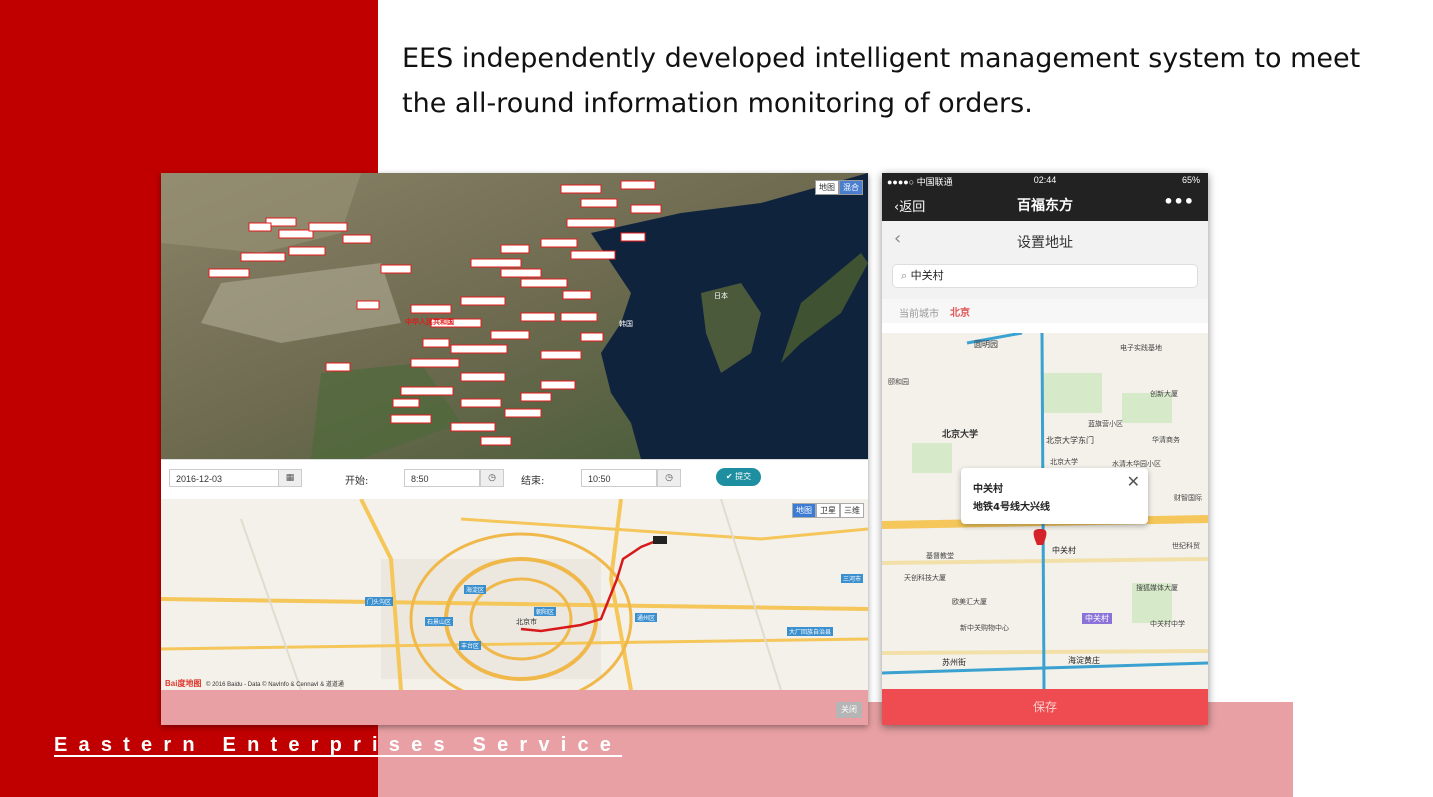 The image size is (1433, 797). Describe the element at coordinates (545, 611) in the screenshot. I see `district-label-chaoyang: 朝阳区` at that location.